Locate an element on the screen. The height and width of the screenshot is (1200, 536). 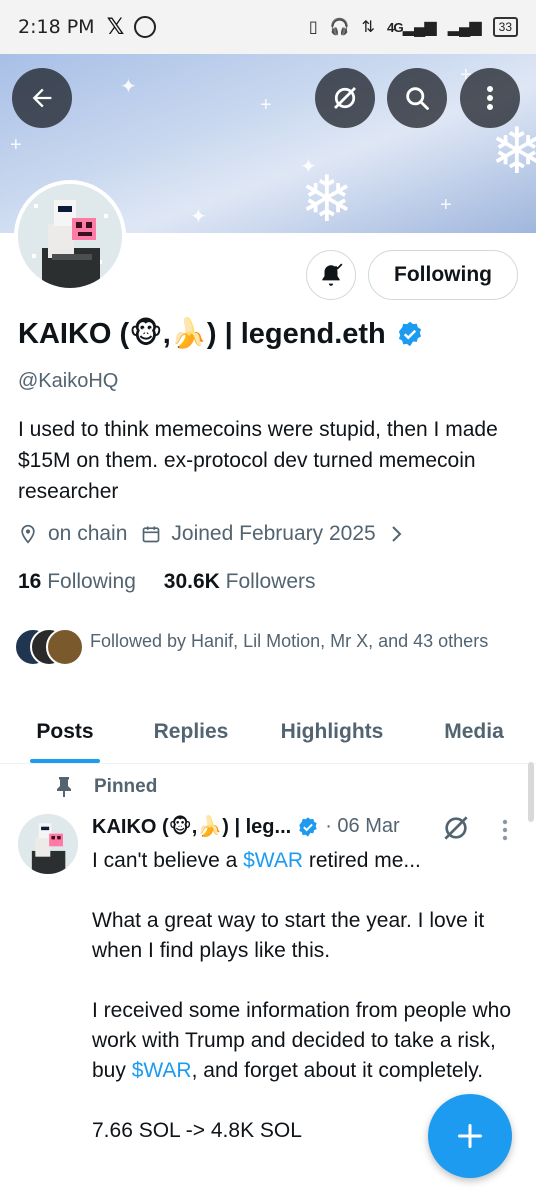
search-icon is located at coordinates (417, 98).